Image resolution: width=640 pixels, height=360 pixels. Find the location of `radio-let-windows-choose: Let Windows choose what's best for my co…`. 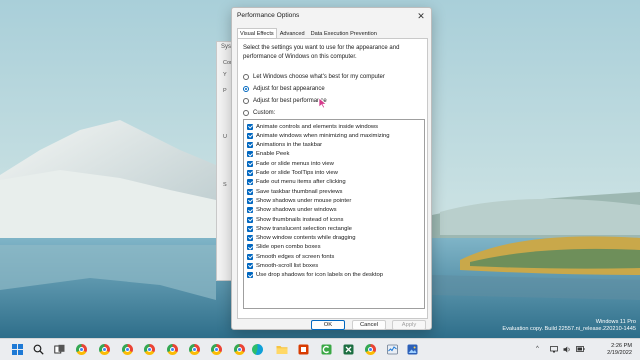

radio-let-windows-choose: Let Windows choose what's best for my co… is located at coordinates (314, 77).